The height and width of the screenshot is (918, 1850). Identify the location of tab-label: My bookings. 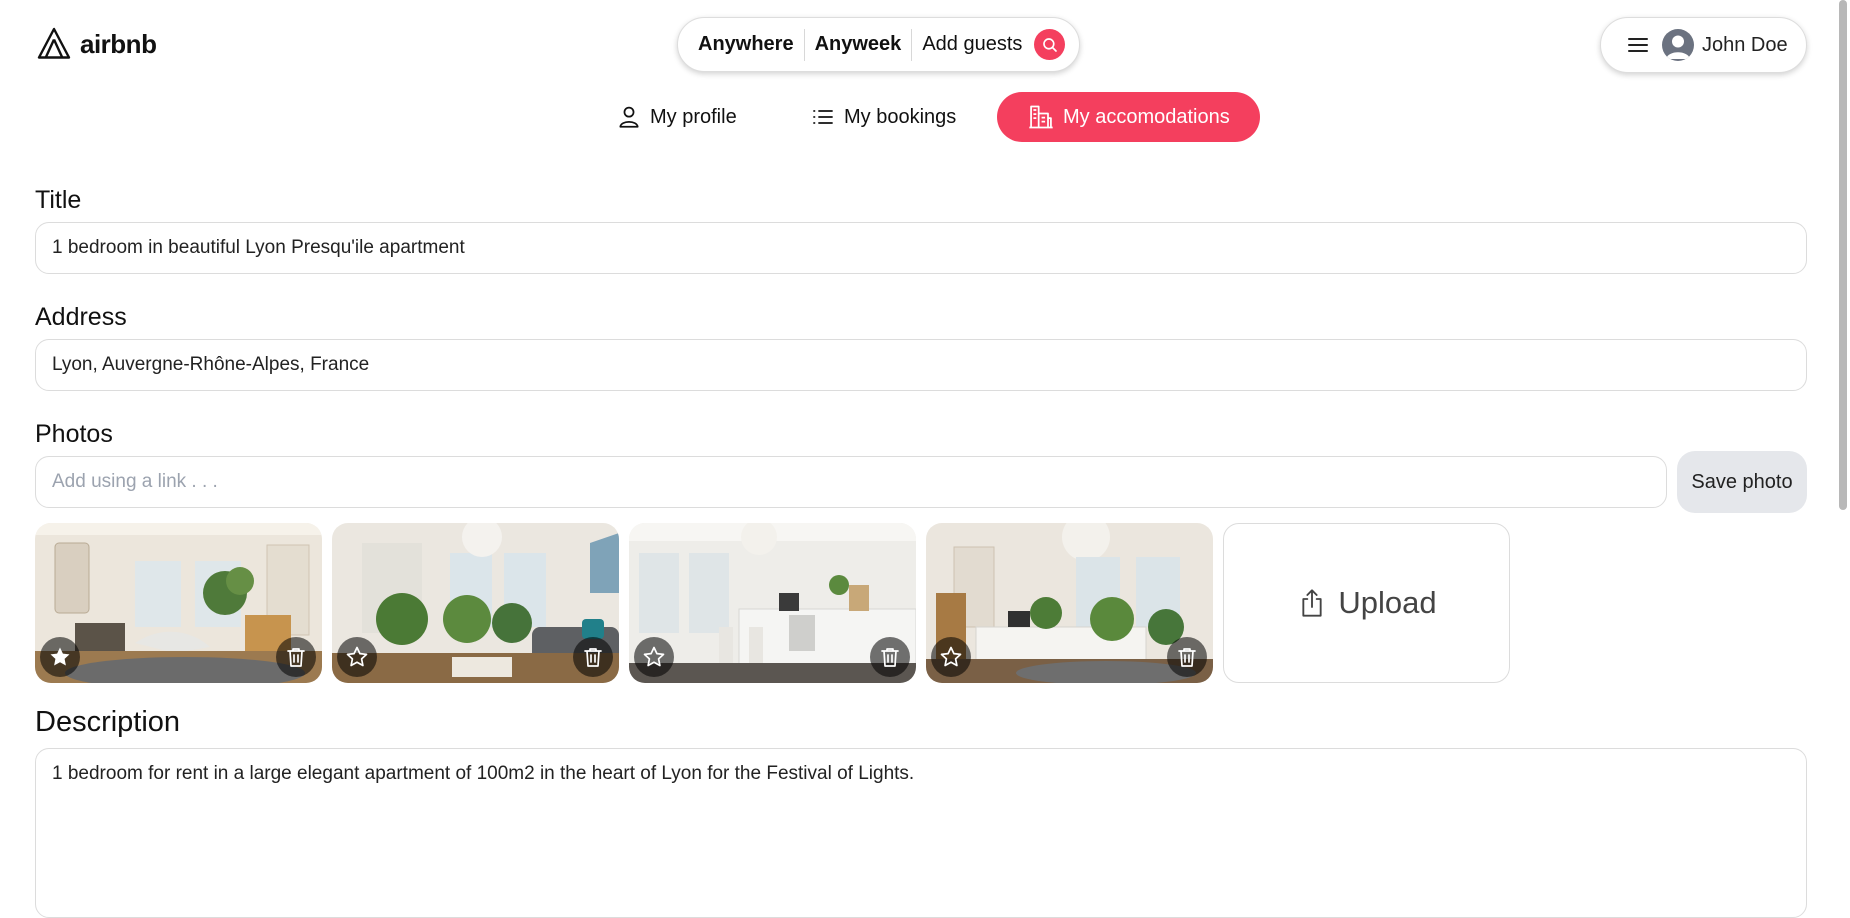
(900, 116).